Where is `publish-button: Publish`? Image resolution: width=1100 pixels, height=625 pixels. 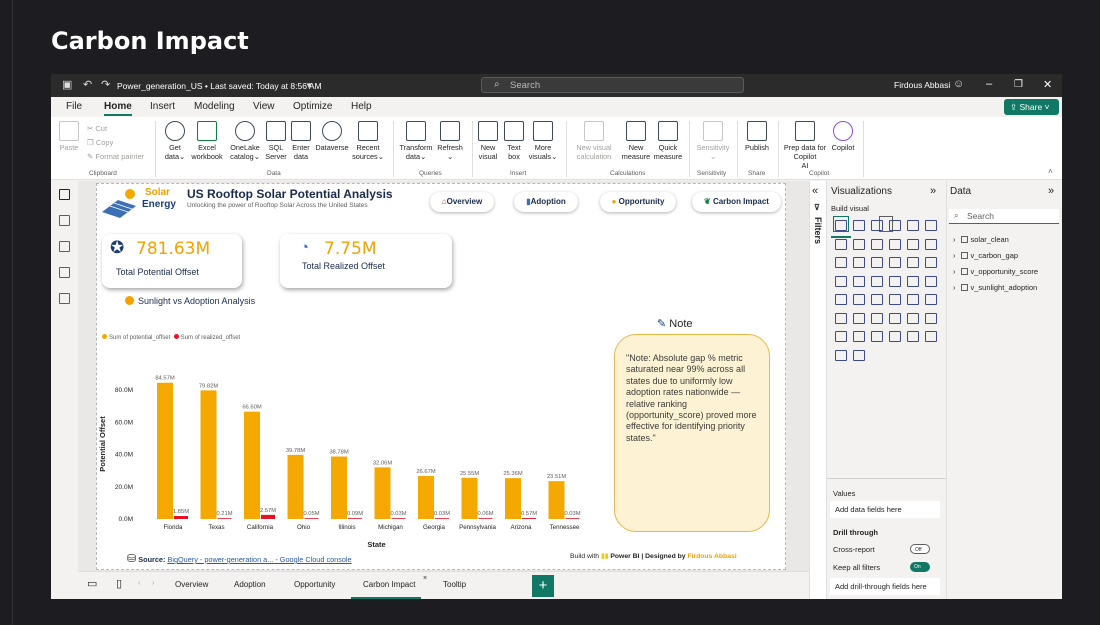
publish-button: Publish is located at coordinates (757, 136).